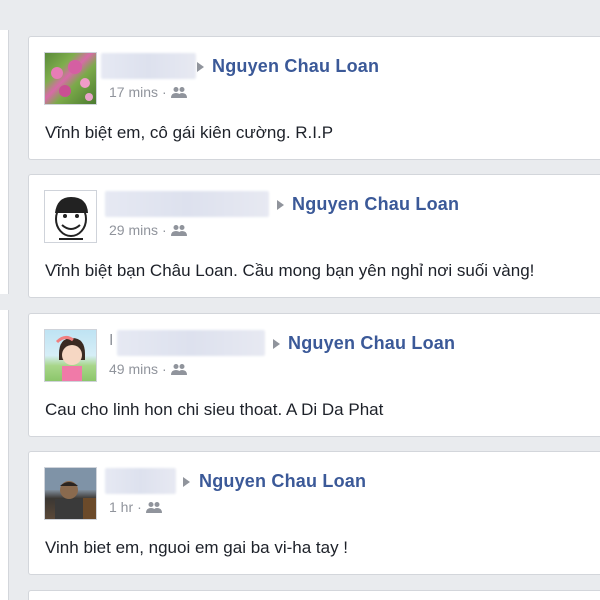  I want to click on post-meta: 29 mins ·, so click(148, 230).